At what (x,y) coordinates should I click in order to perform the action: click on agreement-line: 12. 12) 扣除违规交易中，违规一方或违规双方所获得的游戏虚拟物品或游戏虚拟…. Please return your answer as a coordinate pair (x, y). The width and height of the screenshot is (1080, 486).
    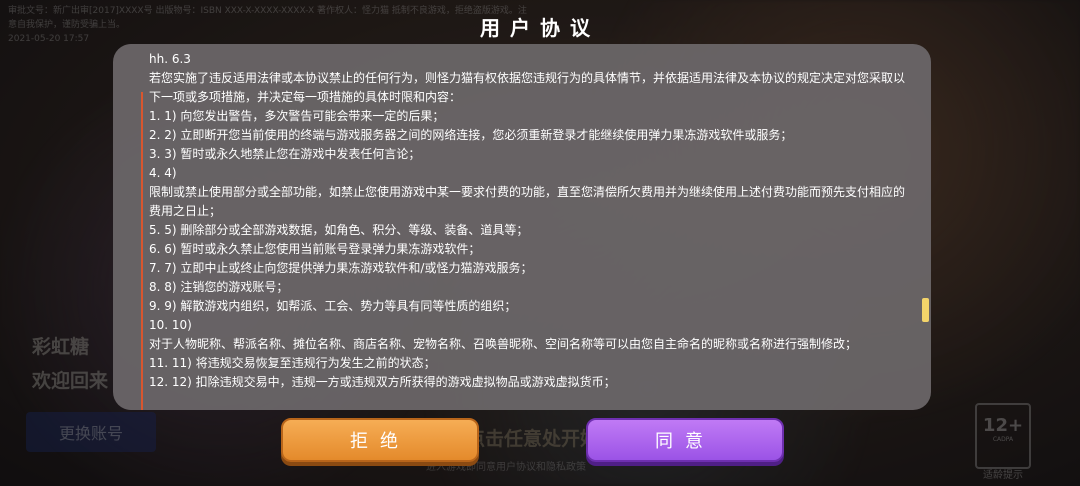
    Looking at the image, I should click on (382, 382).